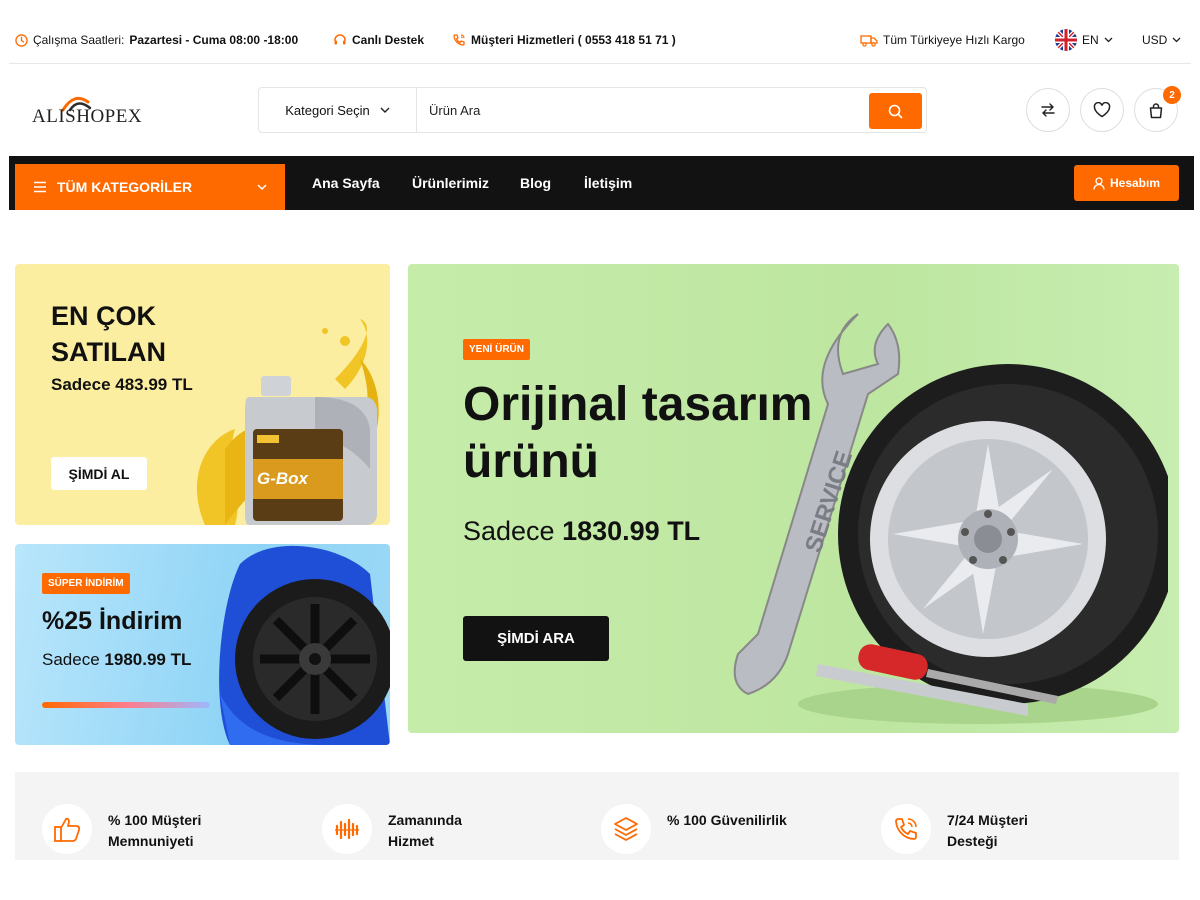 The height and width of the screenshot is (900, 1200). Describe the element at coordinates (283, 478) in the screenshot. I see `svg-text: G-Box` at that location.